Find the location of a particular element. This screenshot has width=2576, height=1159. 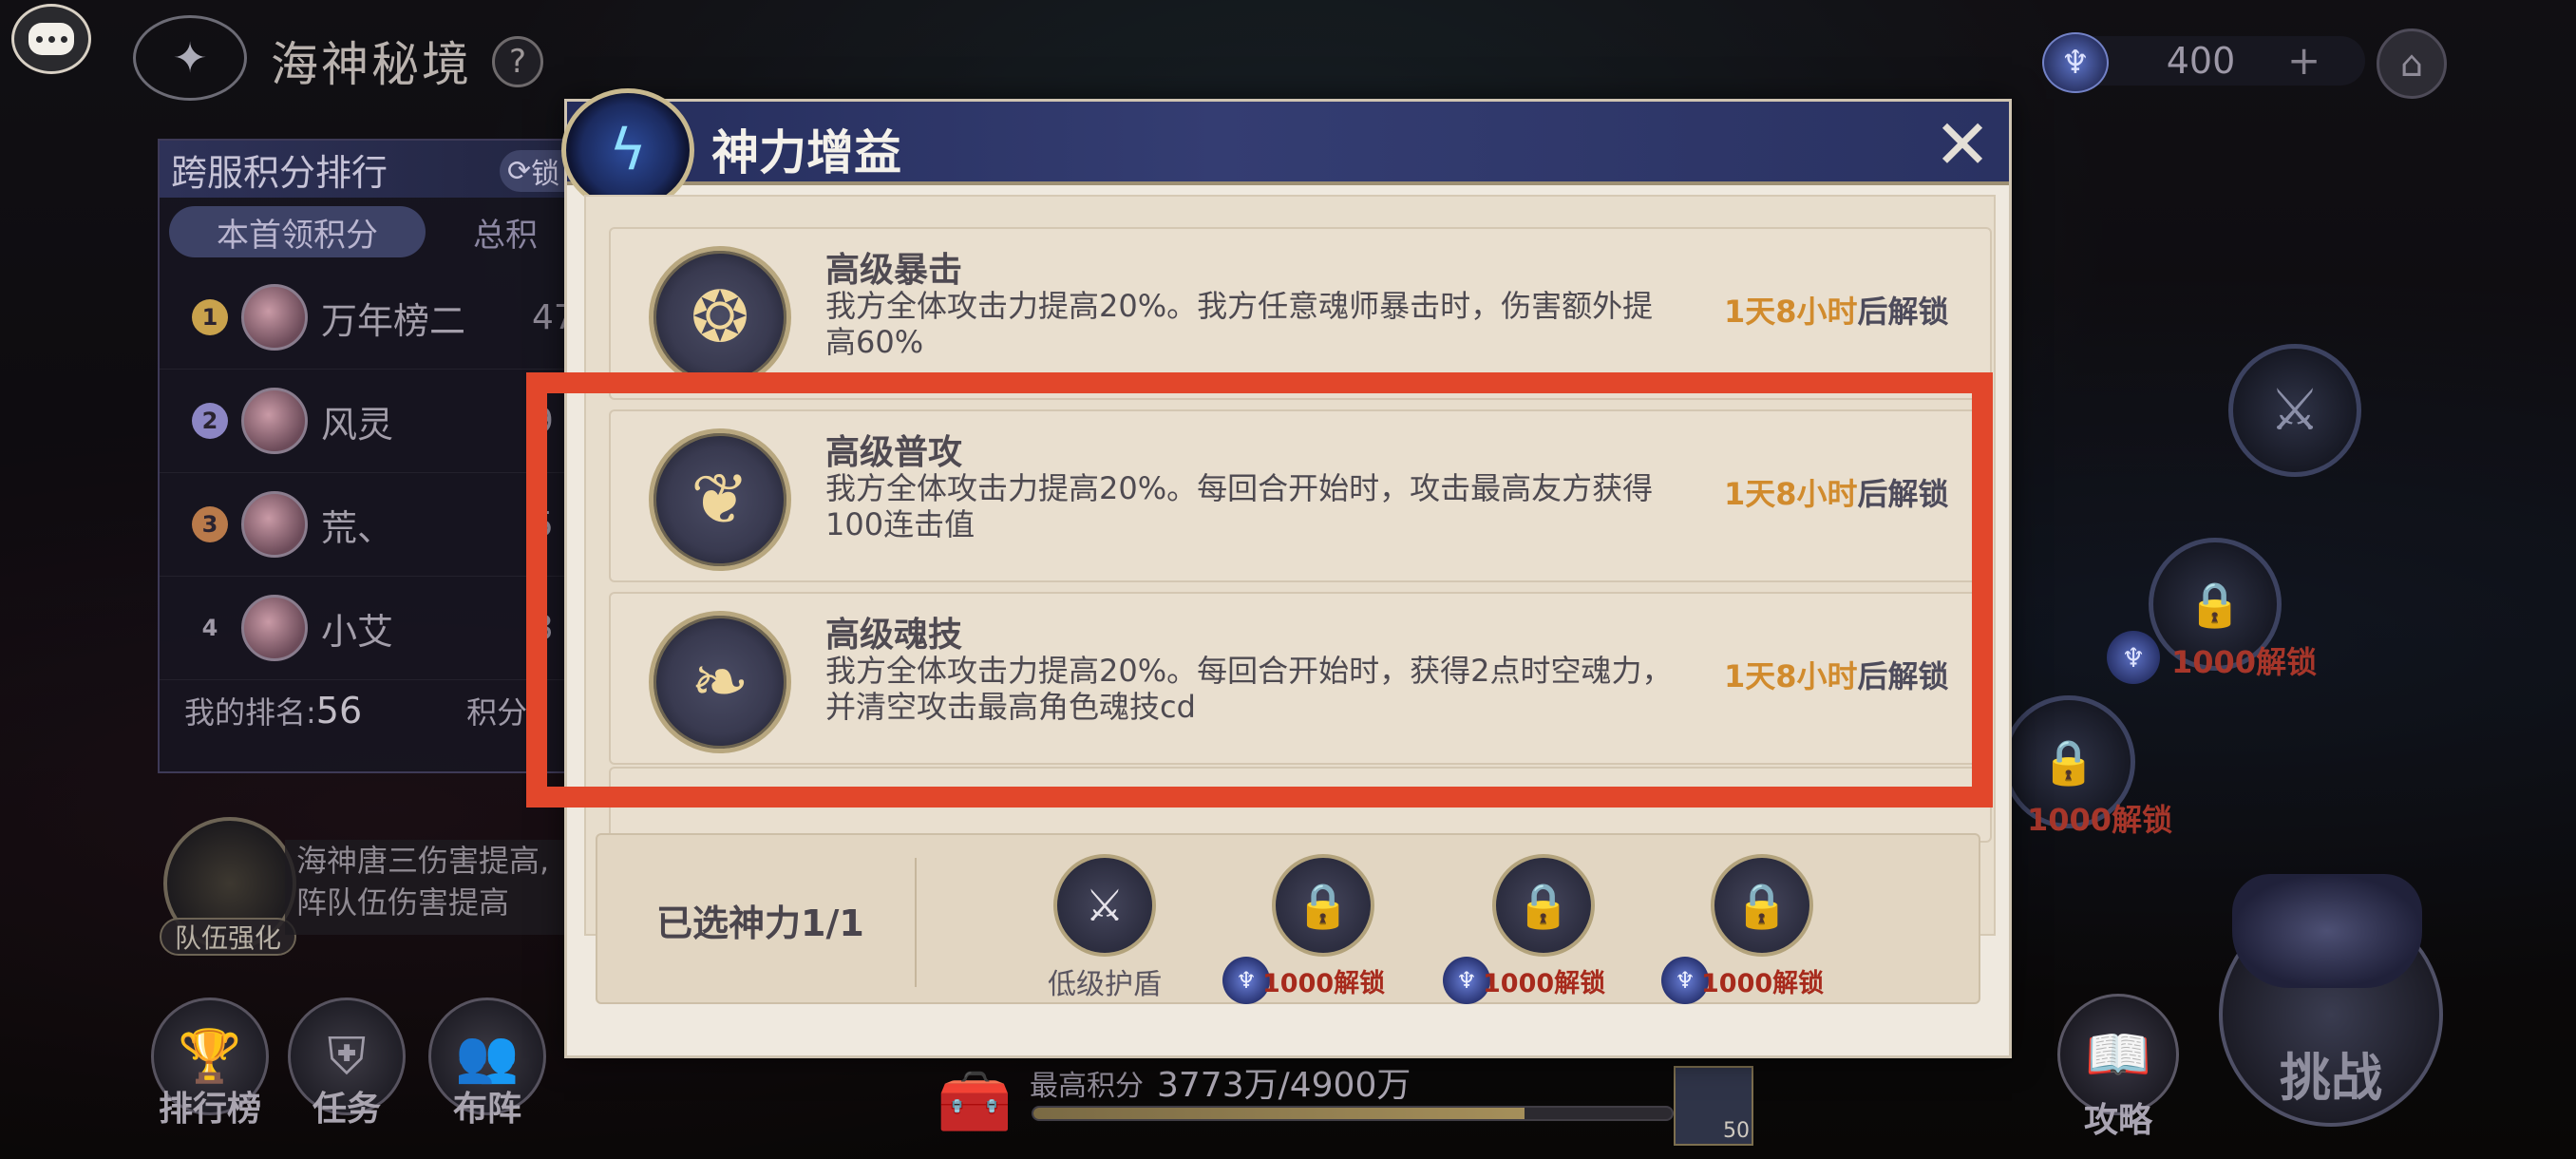

slot-locked-2: 🔒 is located at coordinates (1543, 905).